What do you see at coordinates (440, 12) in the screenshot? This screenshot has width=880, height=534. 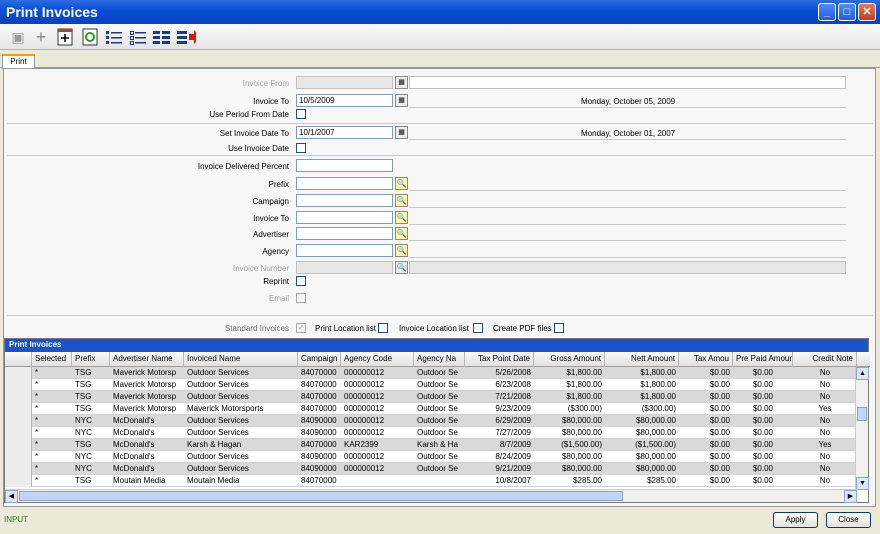 I see `window-title-bar: Print Invoices _ □ ✕` at bounding box center [440, 12].